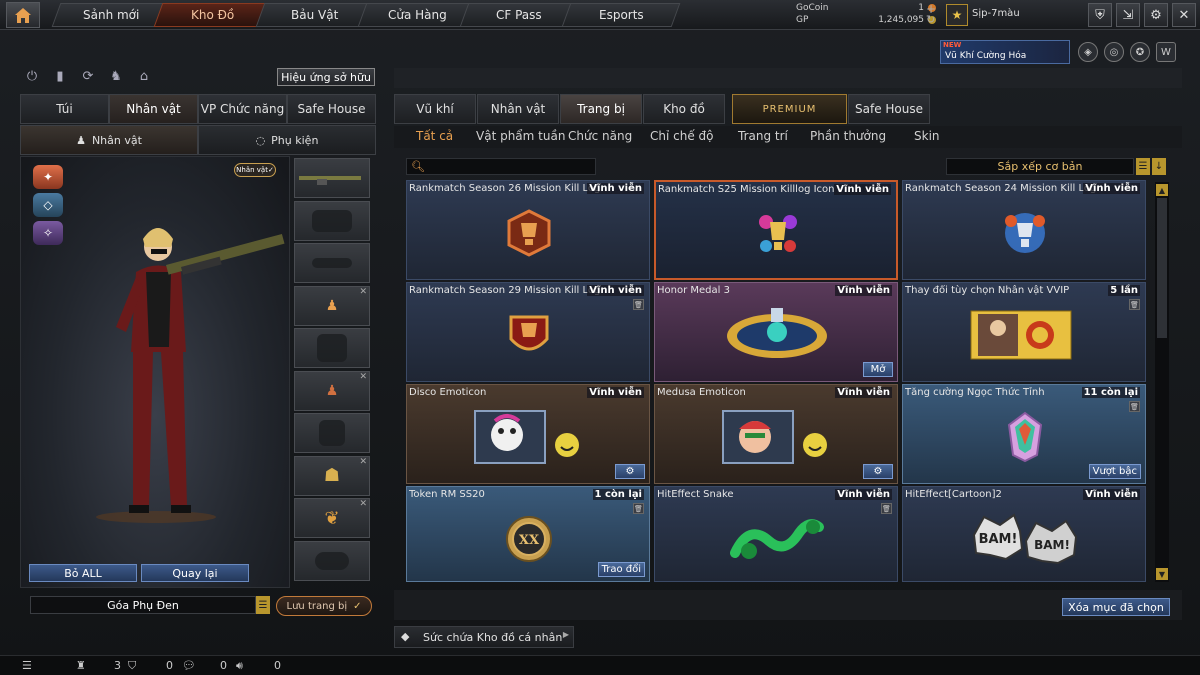 Image resolution: width=1200 pixels, height=675 pixels. Describe the element at coordinates (1025, 437) in the screenshot. I see `crystal-gem-icon` at that location.